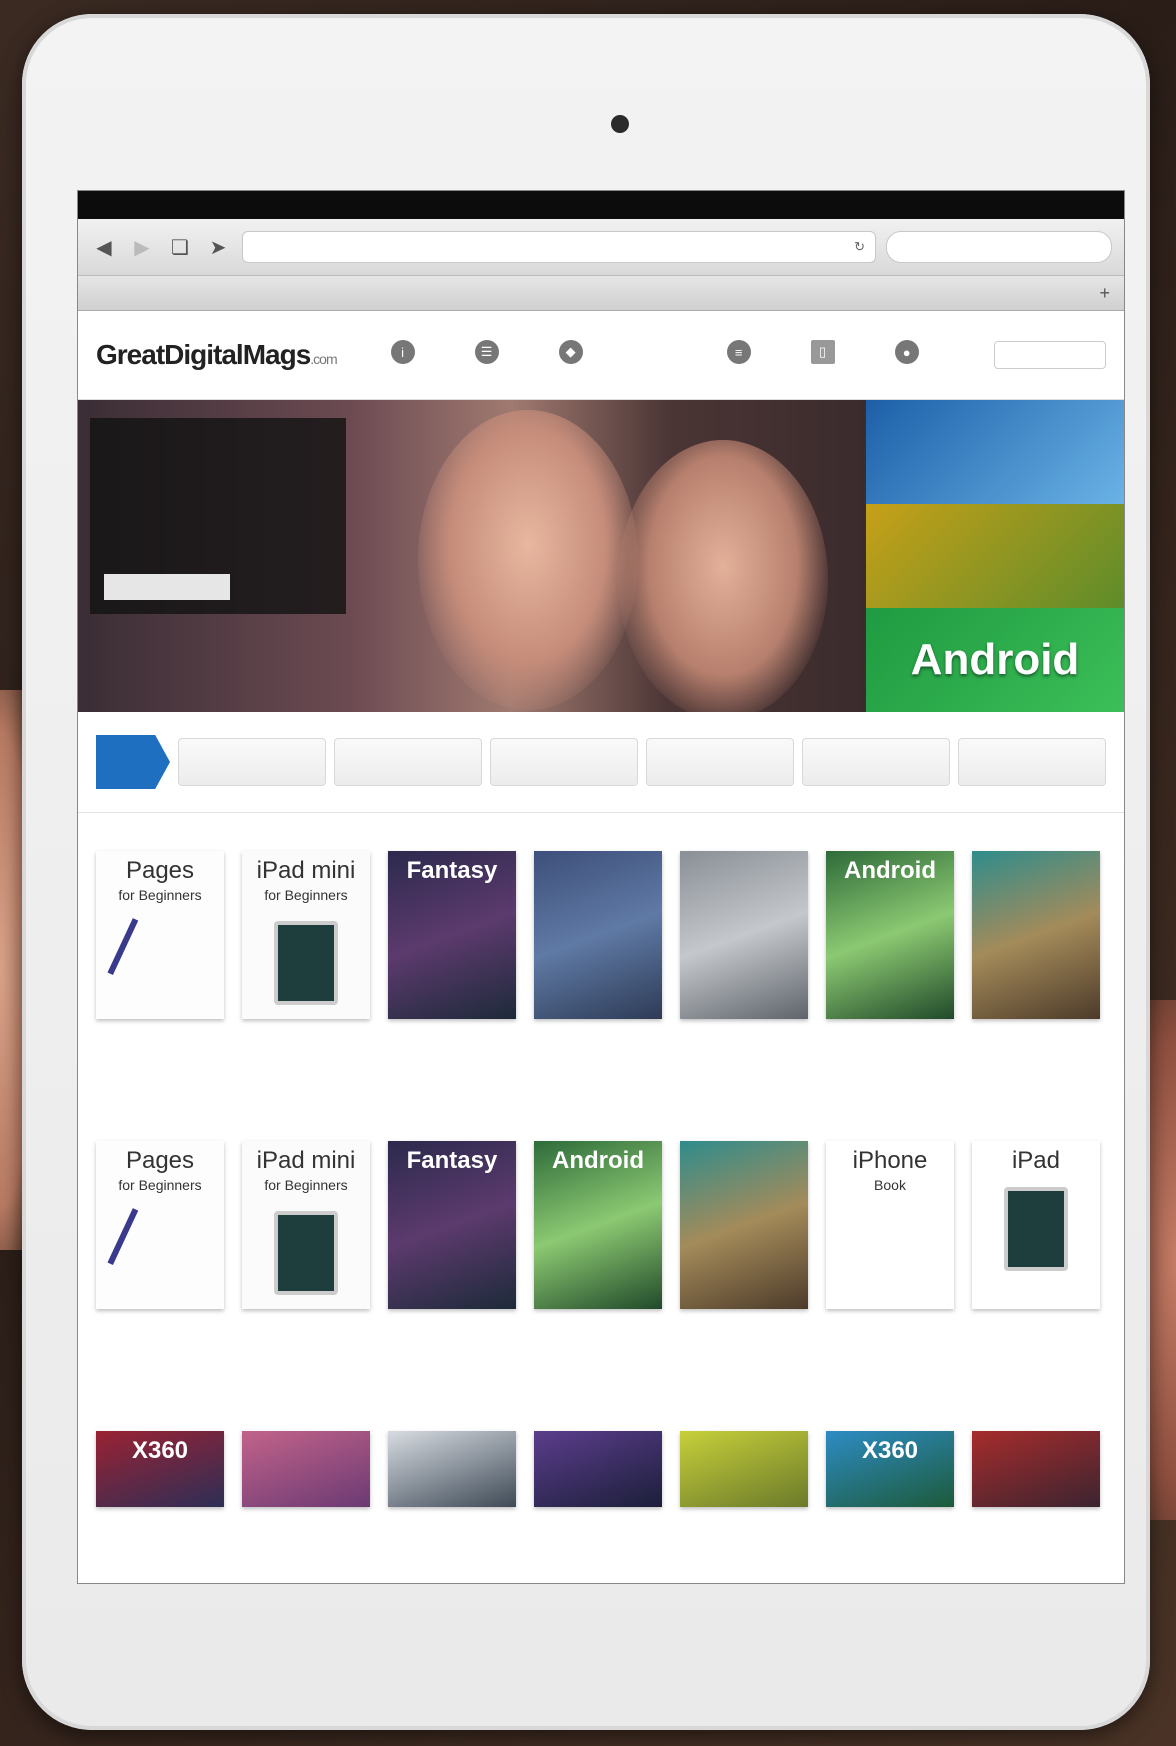 The width and height of the screenshot is (1176, 1746). What do you see at coordinates (559, 247) in the screenshot?
I see `url-field: ↻` at bounding box center [559, 247].